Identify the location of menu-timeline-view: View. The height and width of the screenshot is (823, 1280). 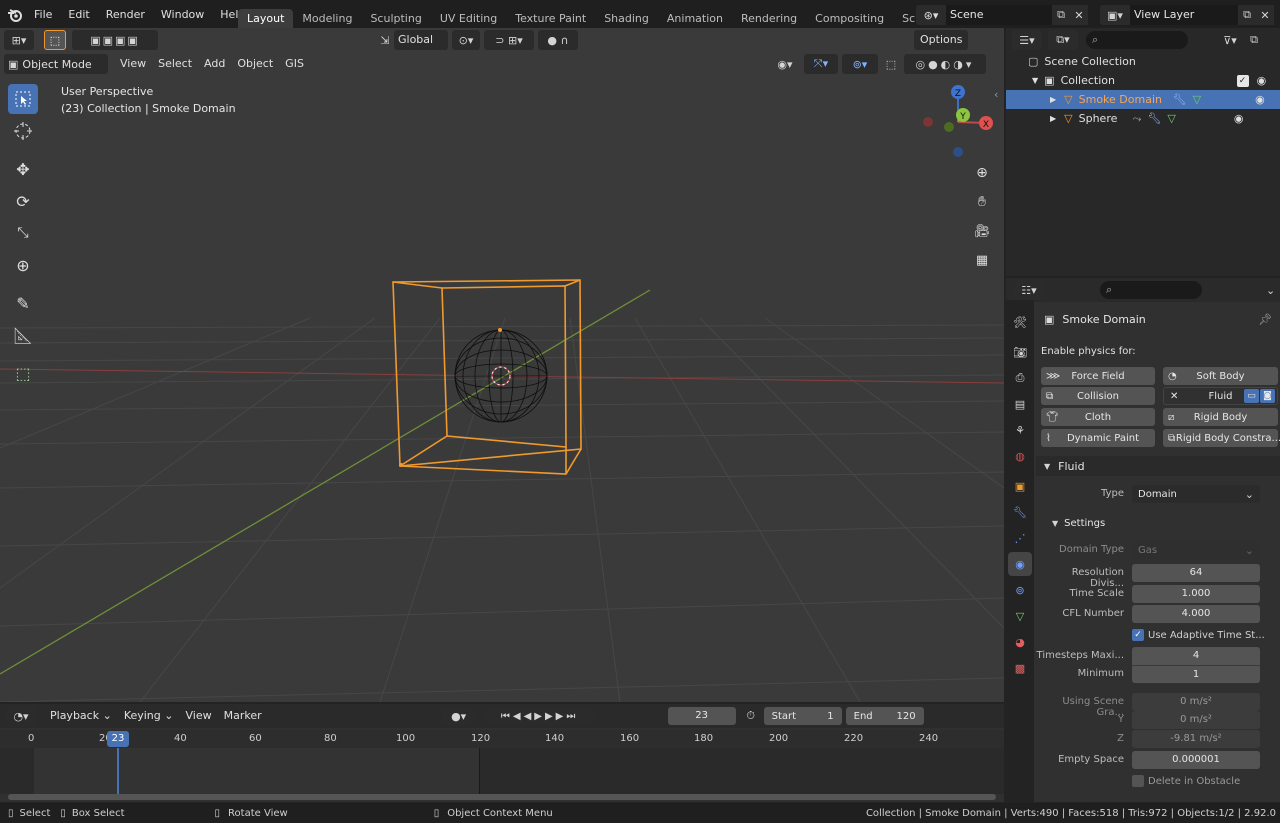
(198, 716).